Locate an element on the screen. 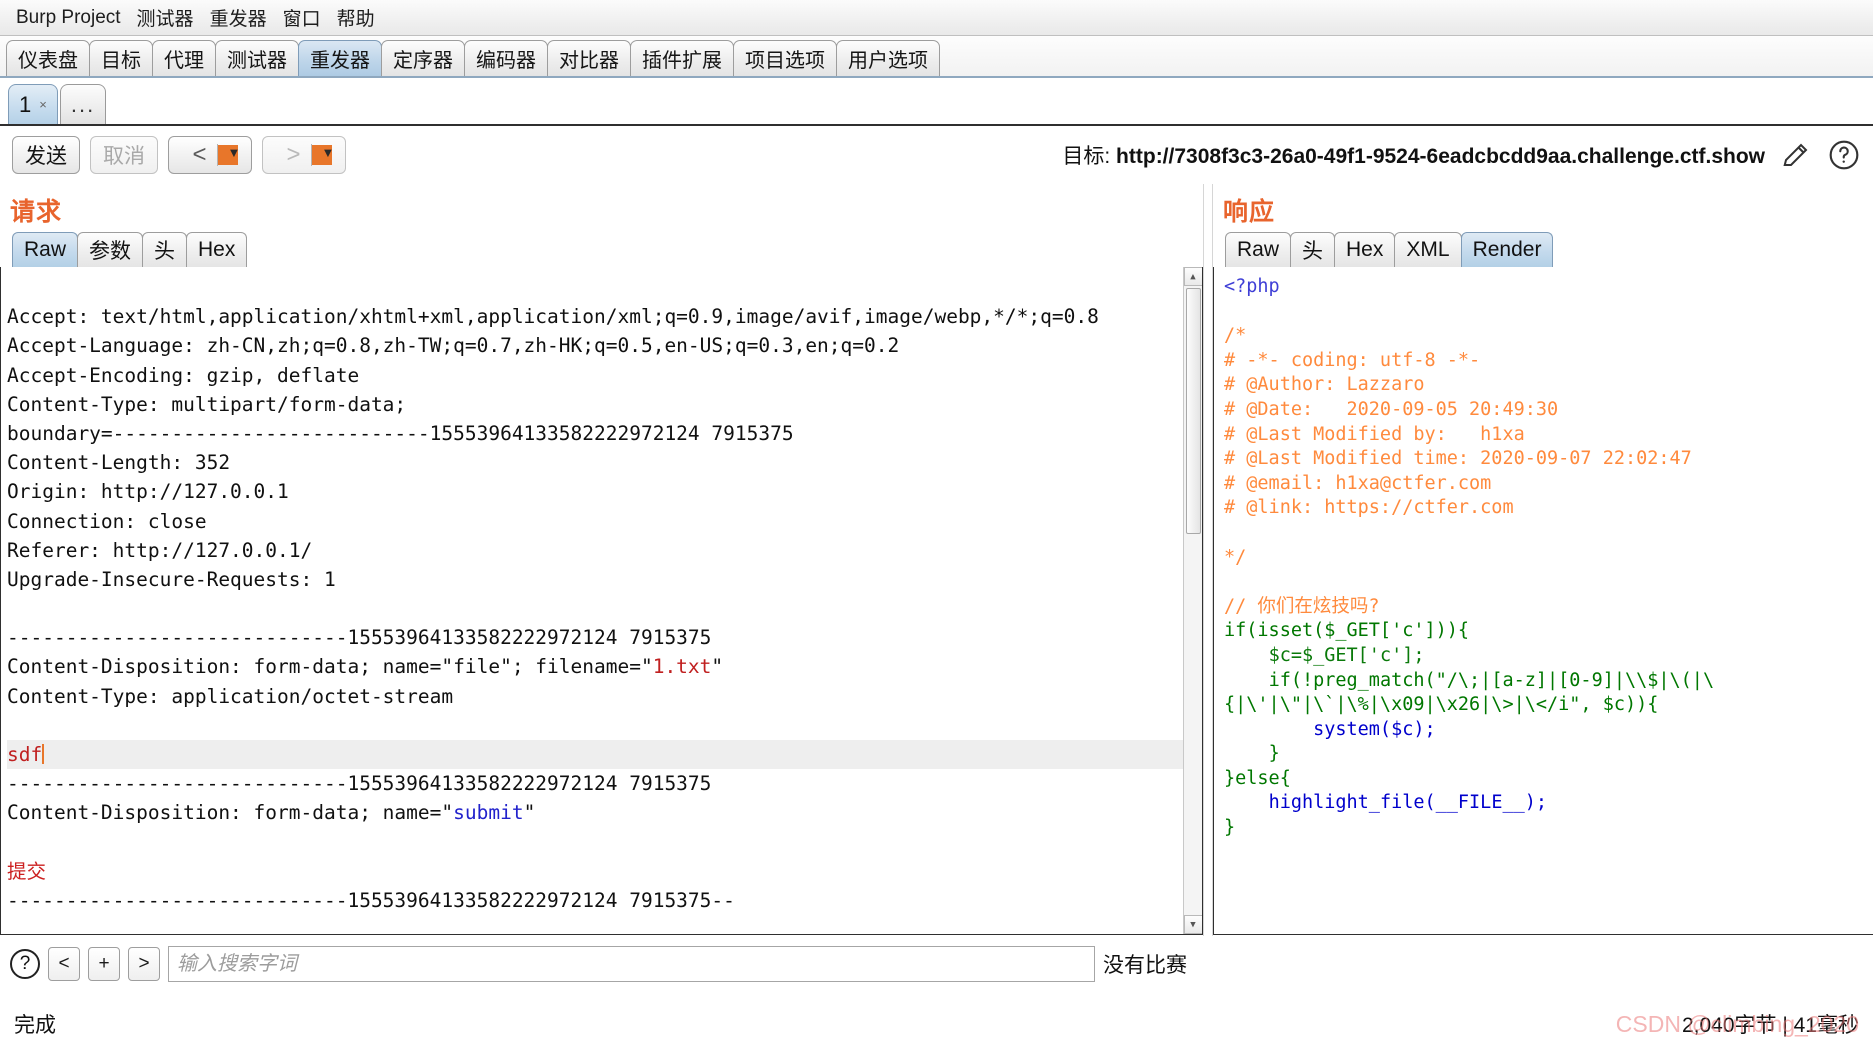  submit-name: submit is located at coordinates (488, 813).